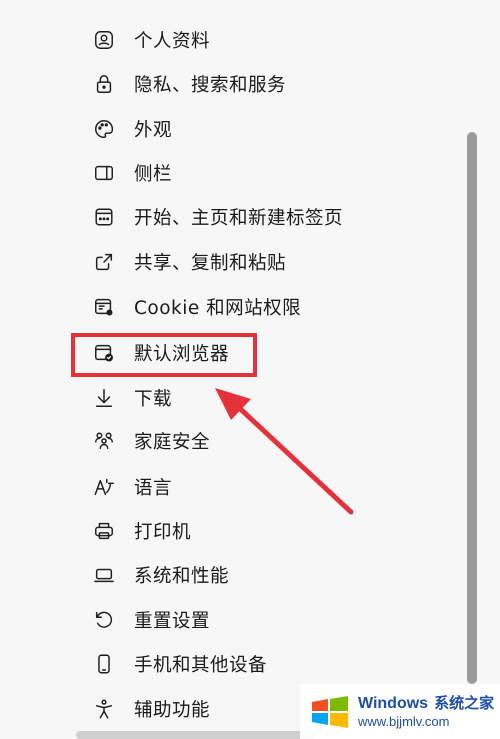  Describe the element at coordinates (272, 575) in the screenshot. I see `sidebar-item-system: 系统和性能` at that location.